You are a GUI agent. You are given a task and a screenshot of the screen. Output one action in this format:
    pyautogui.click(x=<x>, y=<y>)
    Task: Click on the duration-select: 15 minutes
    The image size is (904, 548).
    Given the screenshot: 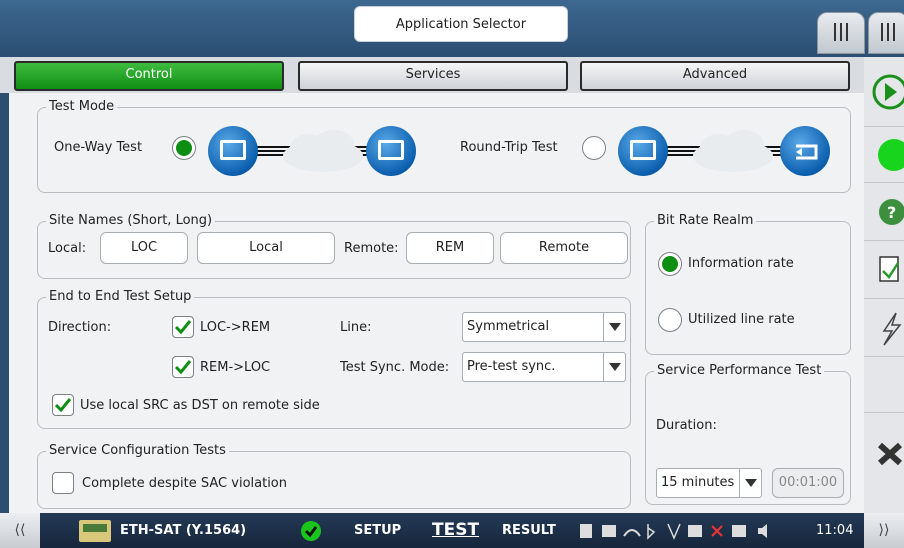 What is the action you would take?
    pyautogui.click(x=709, y=483)
    